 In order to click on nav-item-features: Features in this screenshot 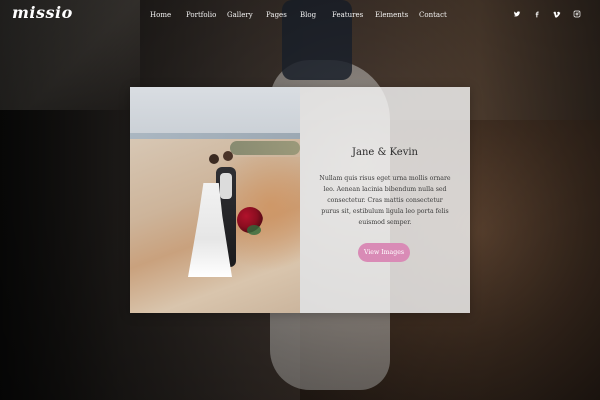, I will do `click(353, 15)`.